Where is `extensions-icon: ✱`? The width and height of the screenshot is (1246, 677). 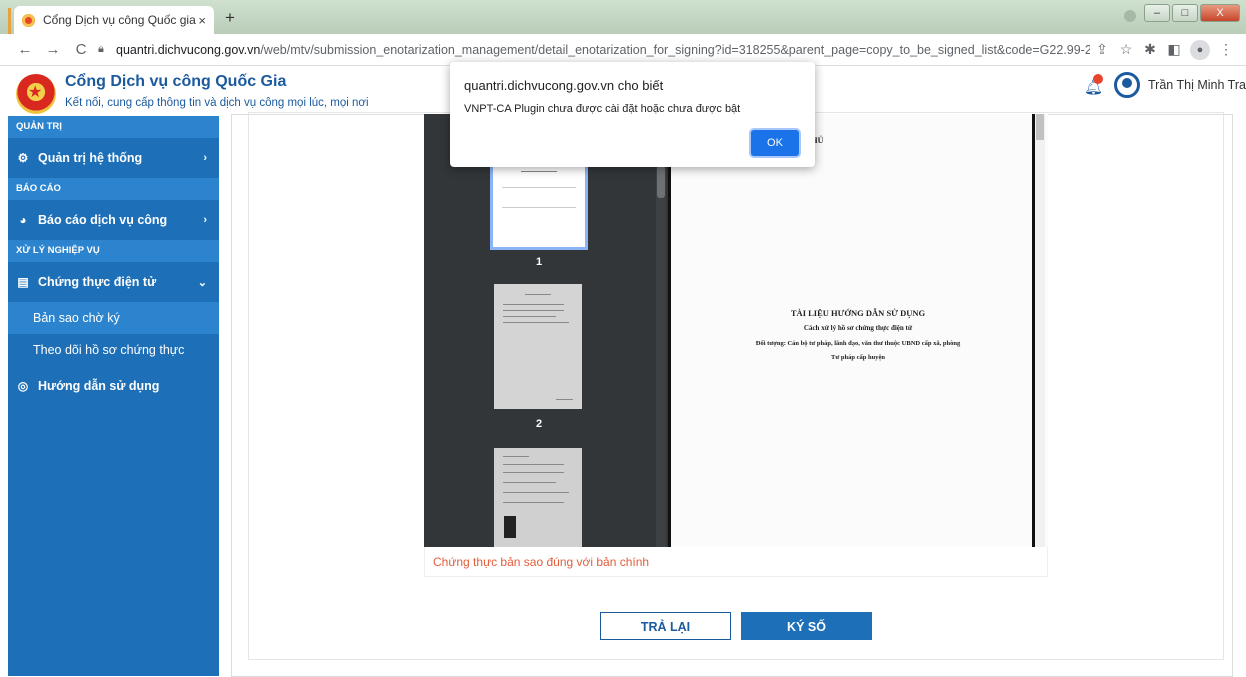 extensions-icon: ✱ is located at coordinates (1150, 49).